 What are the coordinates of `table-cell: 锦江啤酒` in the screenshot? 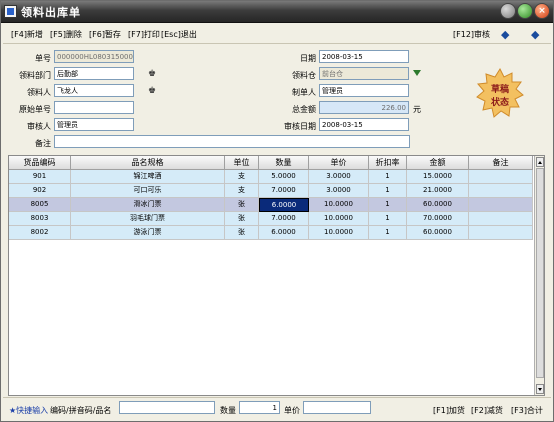 It's located at (148, 177).